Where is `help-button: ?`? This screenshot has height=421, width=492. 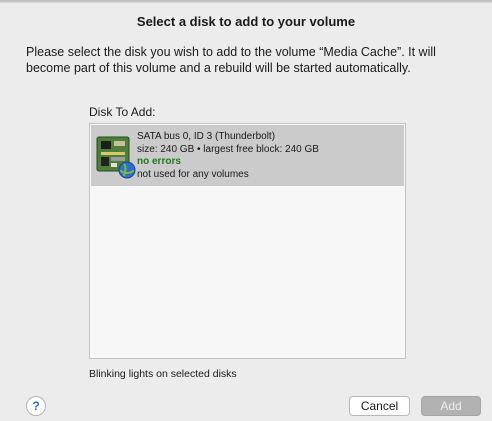 help-button: ? is located at coordinates (36, 406).